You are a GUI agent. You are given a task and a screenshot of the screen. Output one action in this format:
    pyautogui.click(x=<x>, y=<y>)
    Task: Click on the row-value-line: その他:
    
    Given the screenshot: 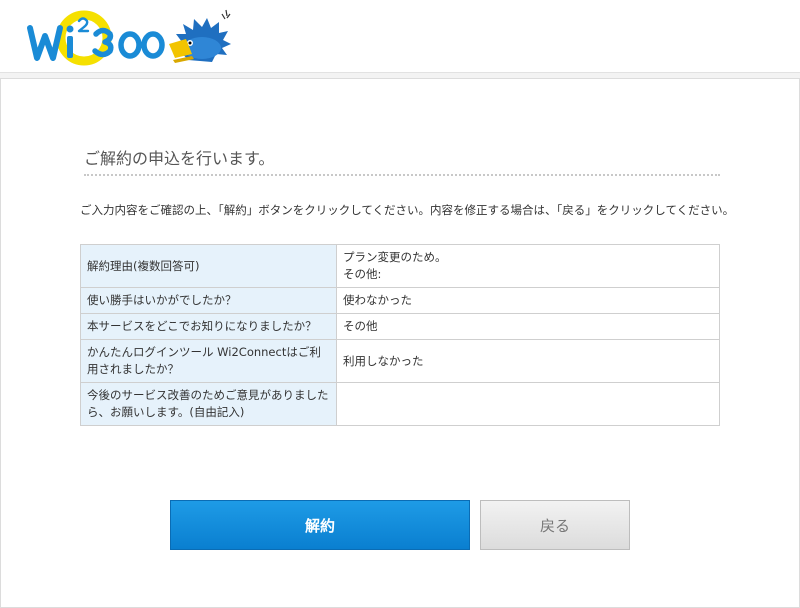 What is the action you would take?
    pyautogui.click(x=362, y=274)
    